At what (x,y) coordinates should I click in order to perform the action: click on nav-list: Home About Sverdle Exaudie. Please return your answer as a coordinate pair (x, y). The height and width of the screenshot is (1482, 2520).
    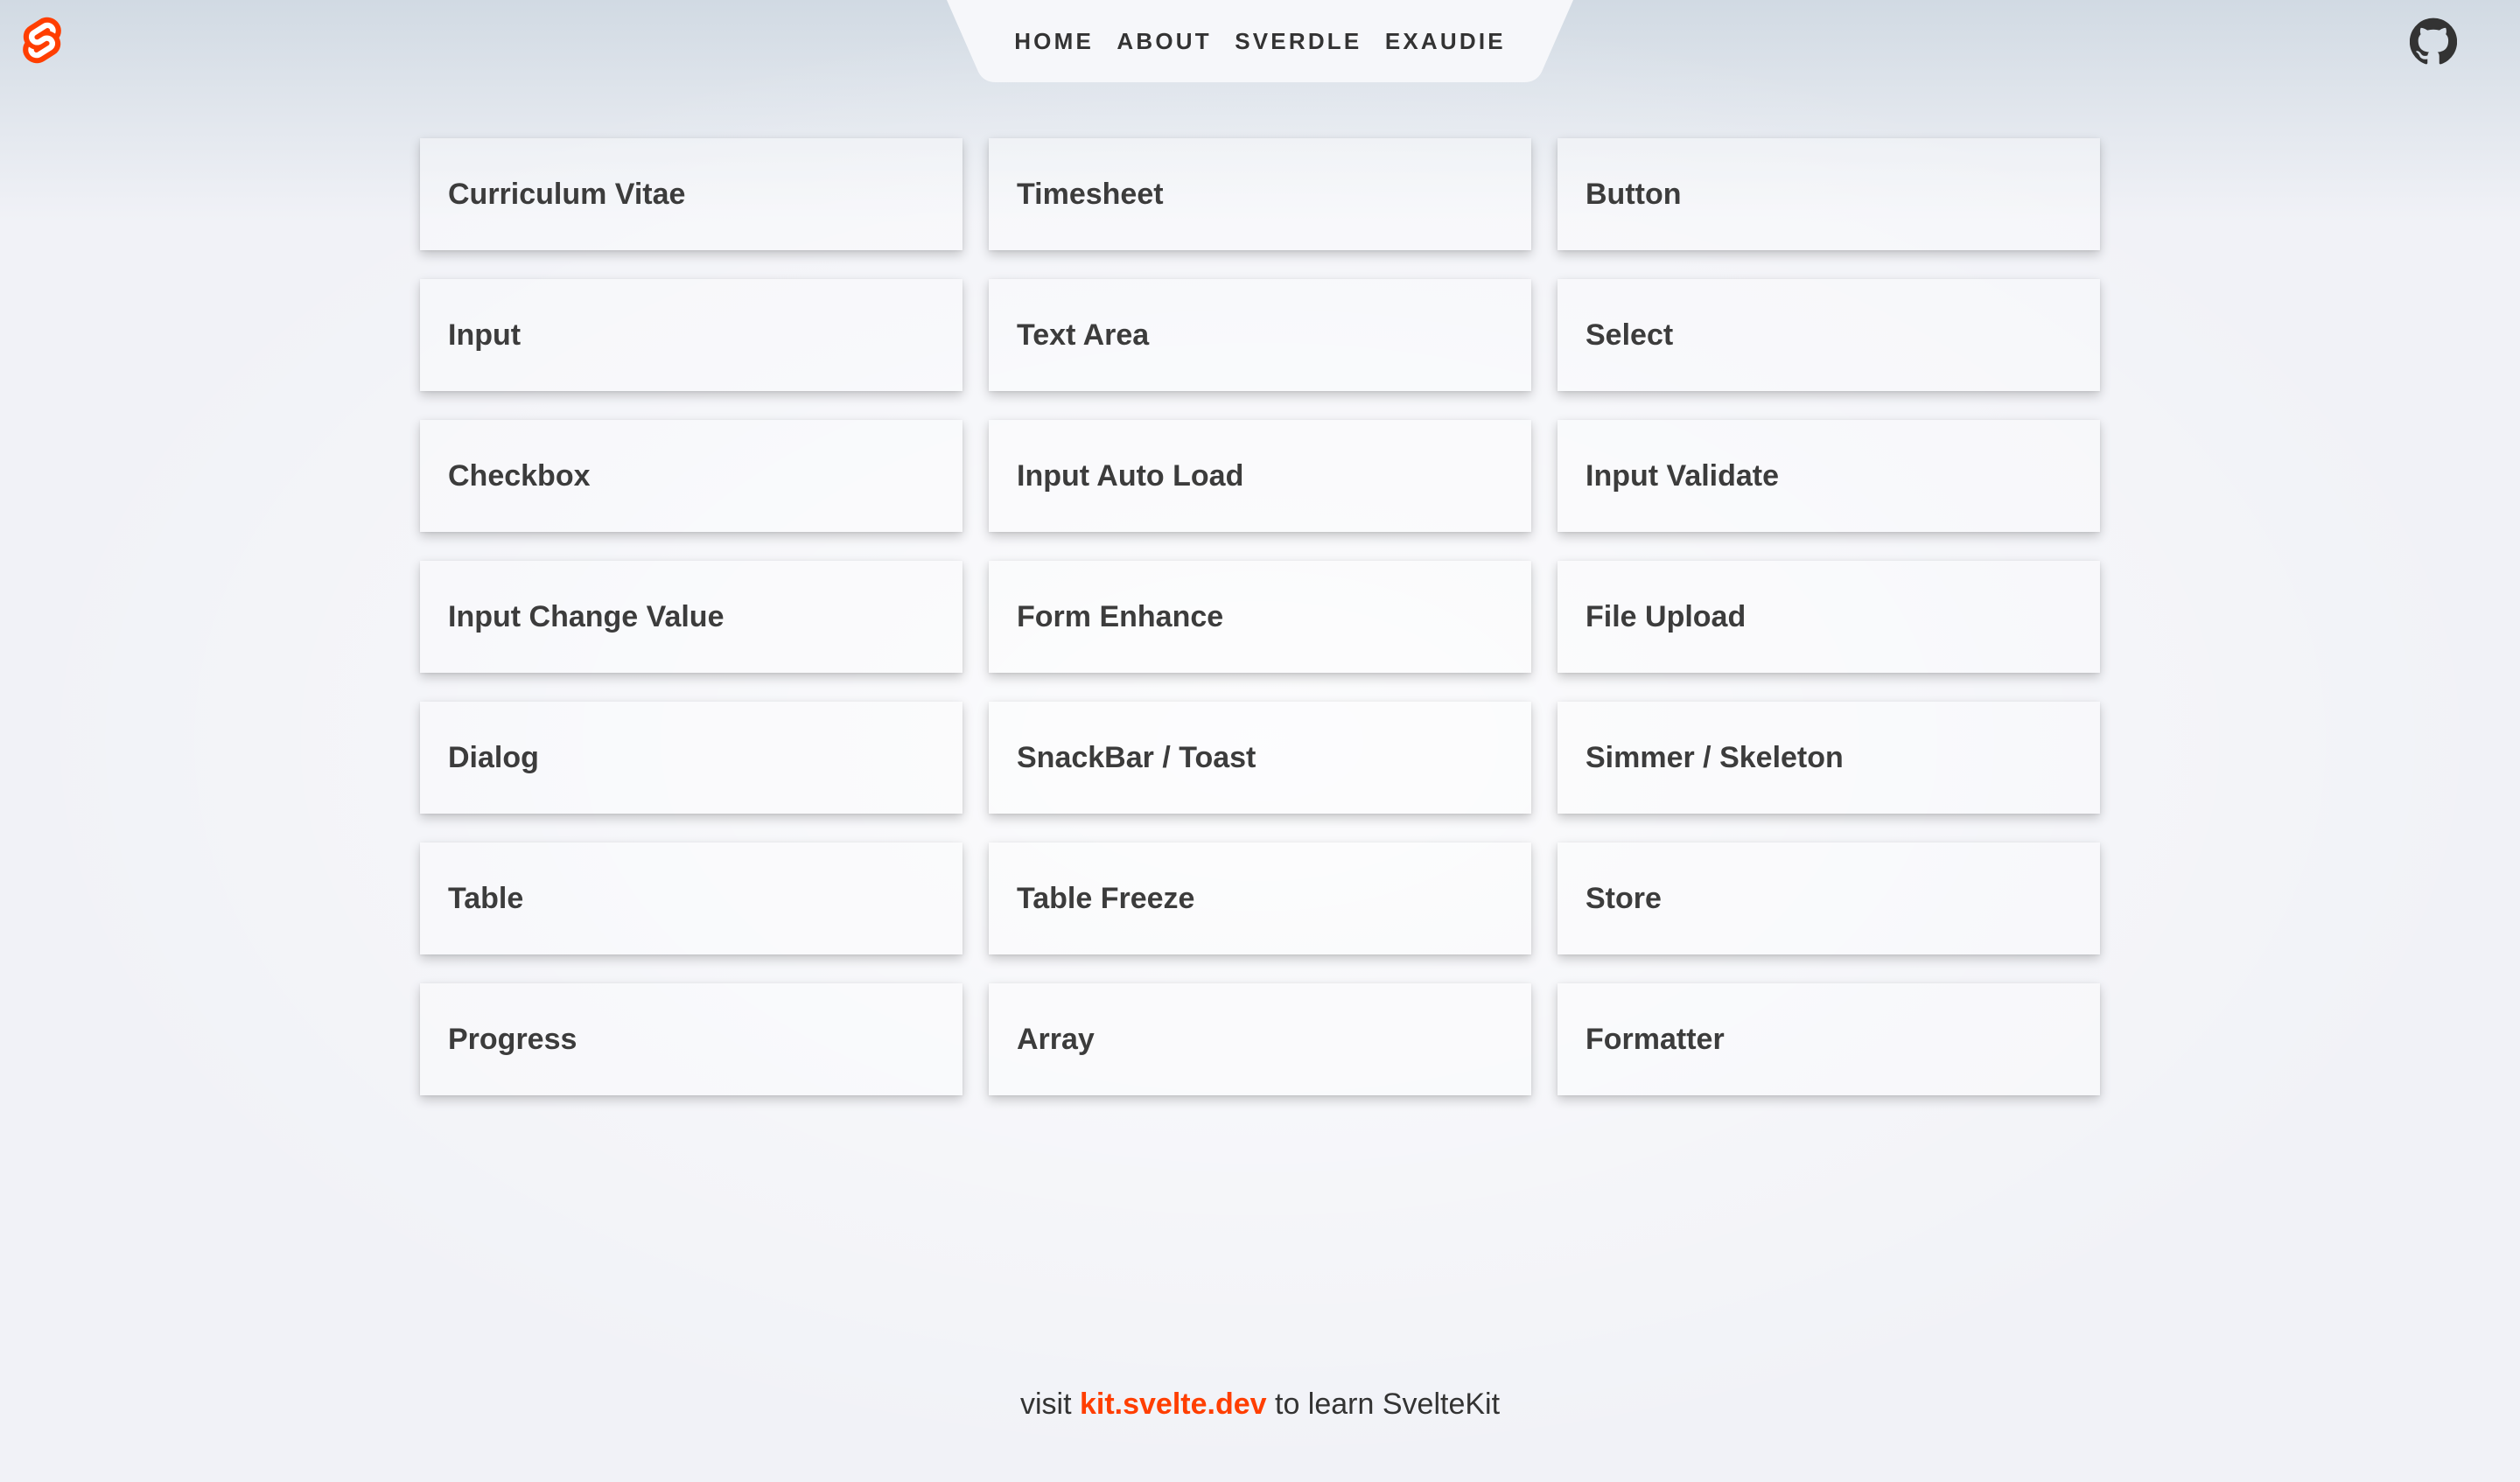
    Looking at the image, I should click on (1260, 41).